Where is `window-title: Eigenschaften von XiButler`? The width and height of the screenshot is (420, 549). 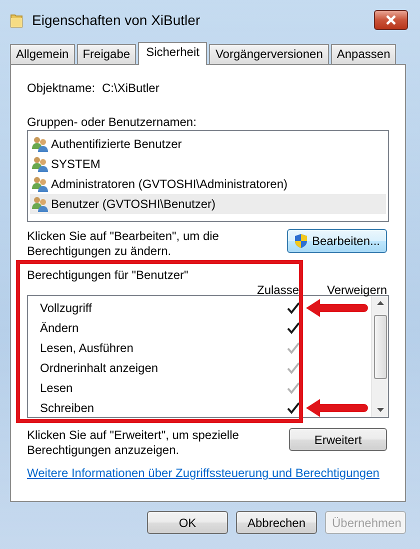 window-title: Eigenschaften von XiButler is located at coordinates (116, 20).